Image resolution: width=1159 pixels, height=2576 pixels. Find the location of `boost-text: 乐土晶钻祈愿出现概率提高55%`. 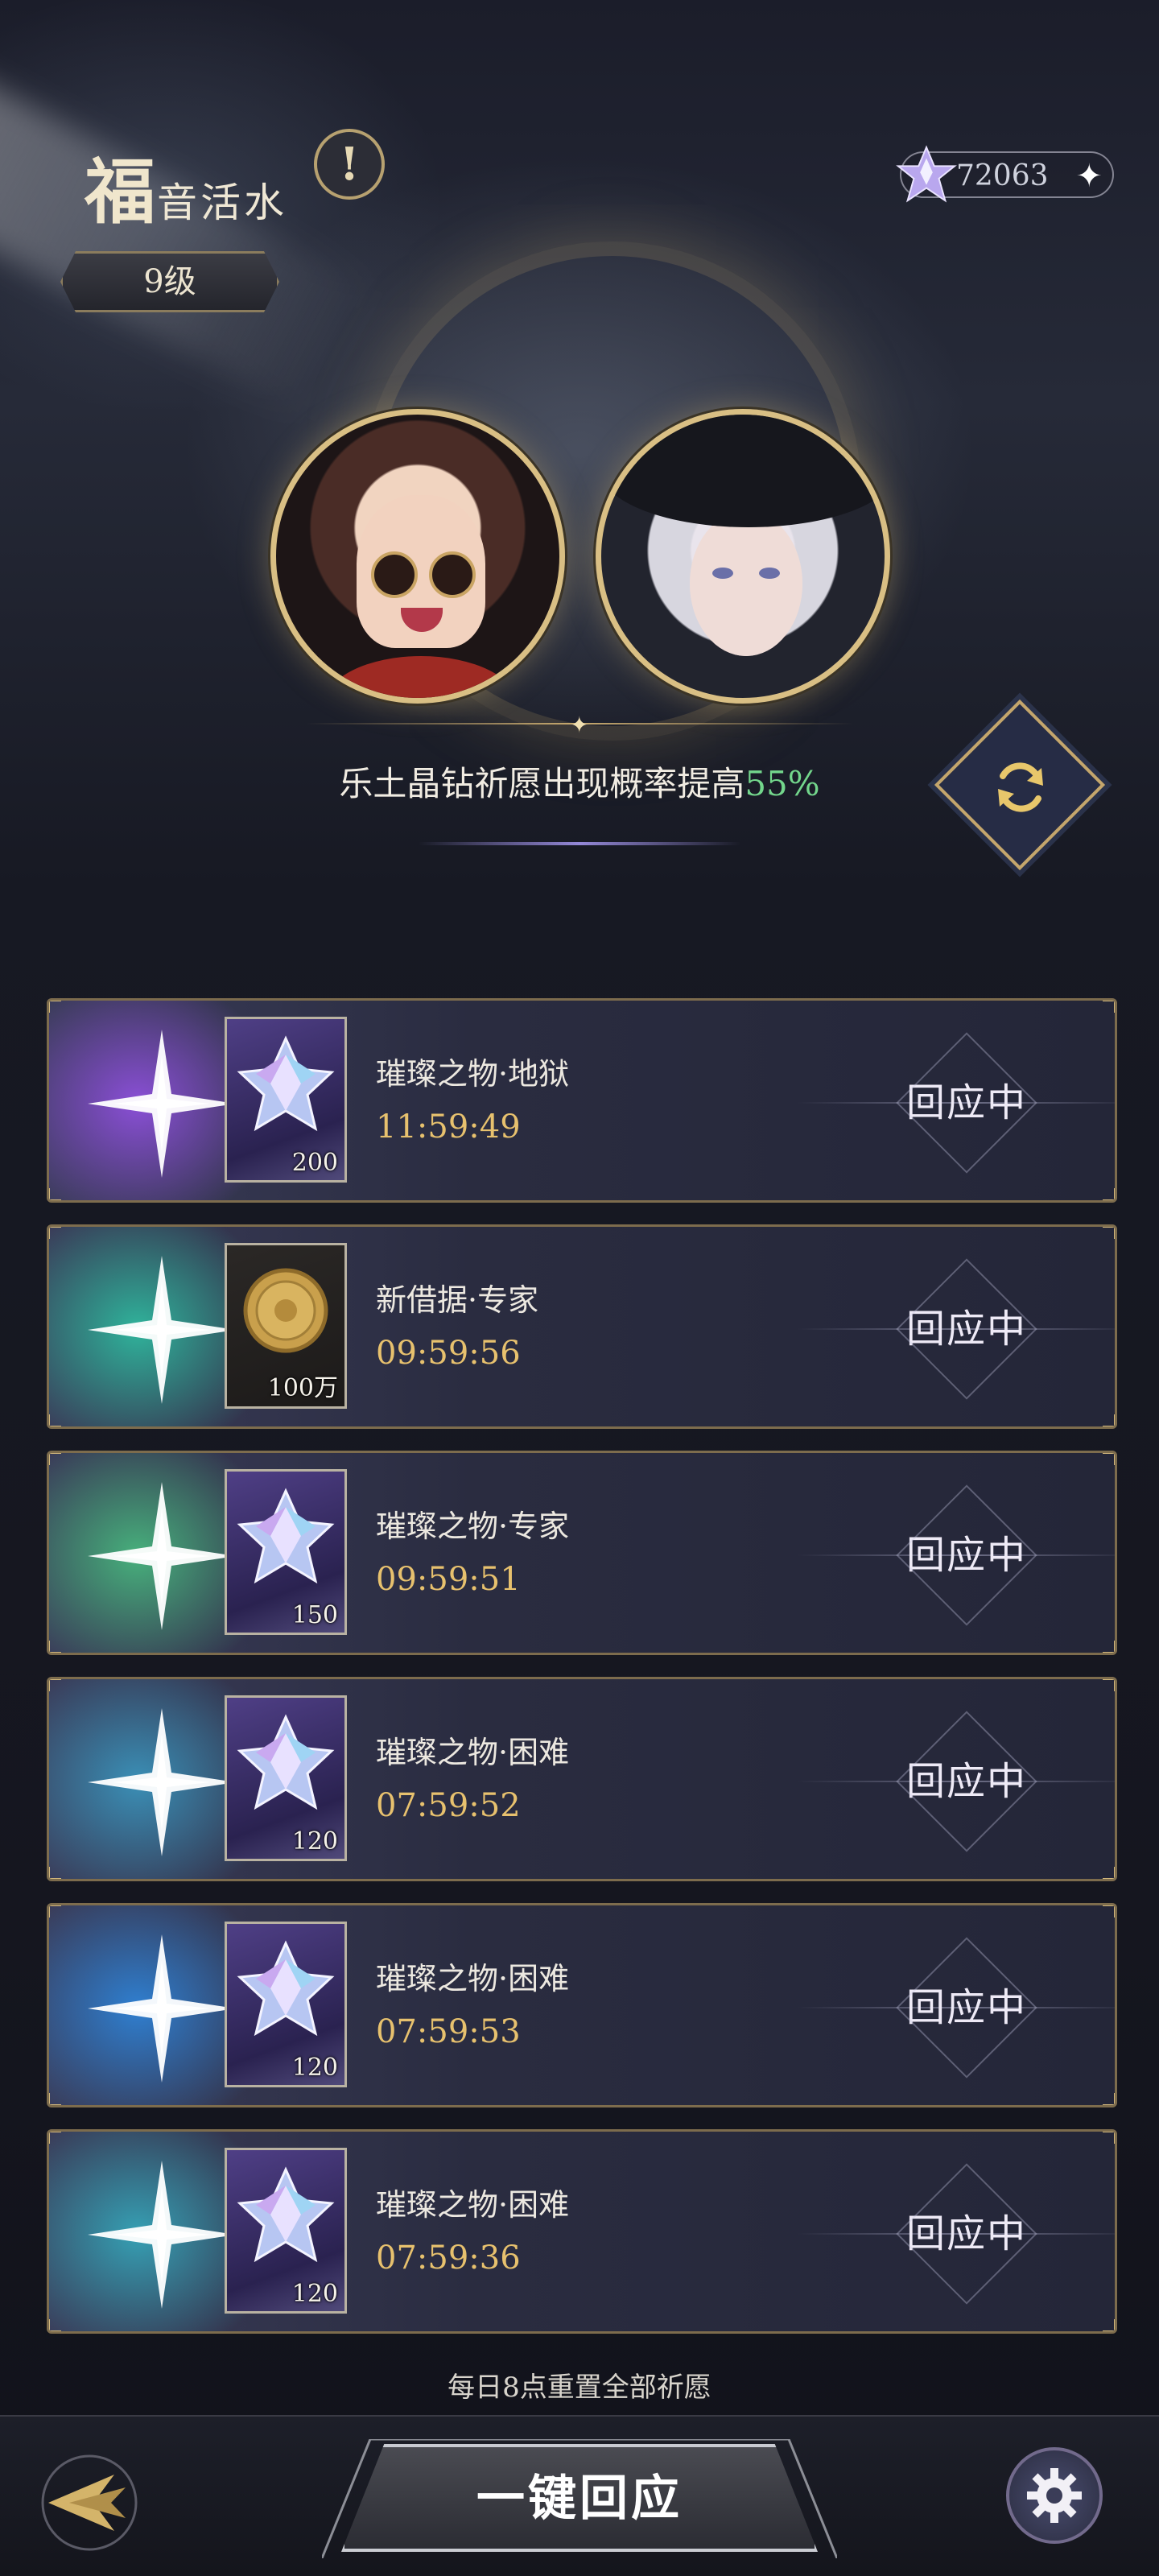

boost-text: 乐土晶钻祈愿出现概率提高55% is located at coordinates (579, 783).